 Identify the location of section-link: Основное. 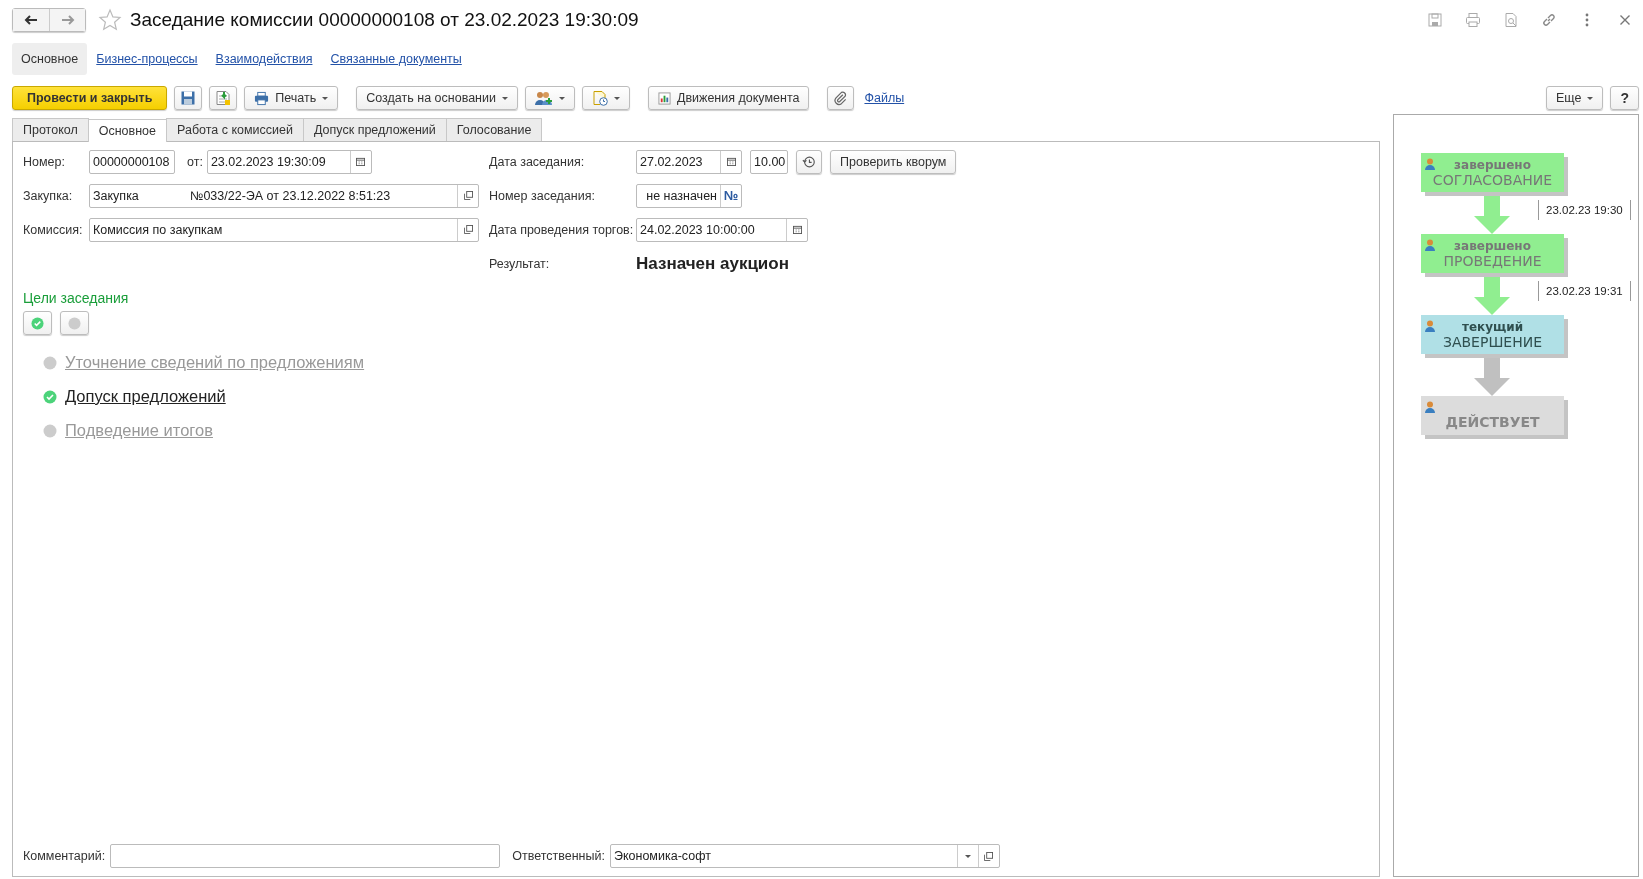
(50, 59).